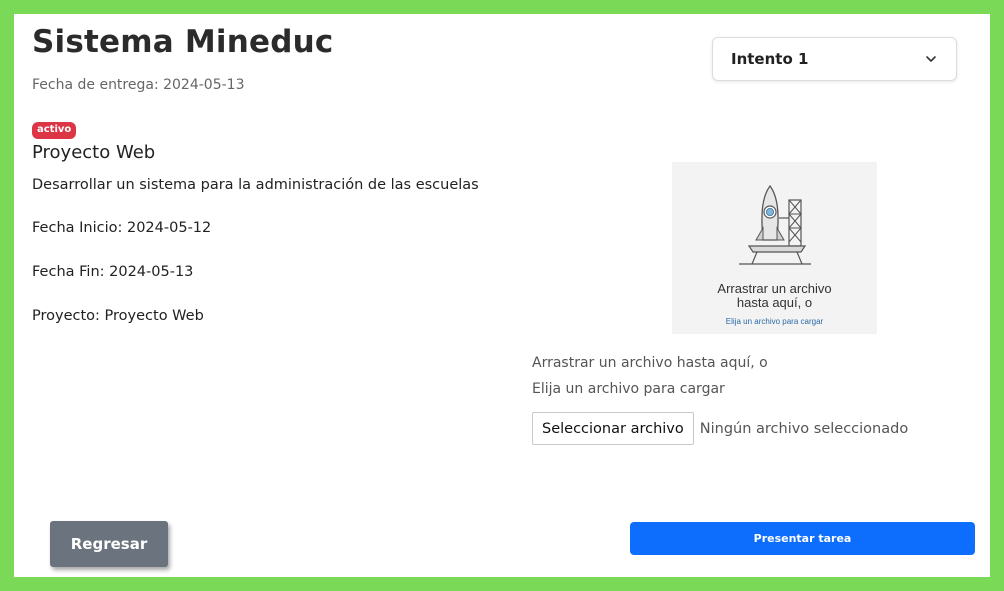 This screenshot has height=591, width=1004. What do you see at coordinates (613, 428) in the screenshot?
I see `choose-file-button: Seleccionar archivo` at bounding box center [613, 428].